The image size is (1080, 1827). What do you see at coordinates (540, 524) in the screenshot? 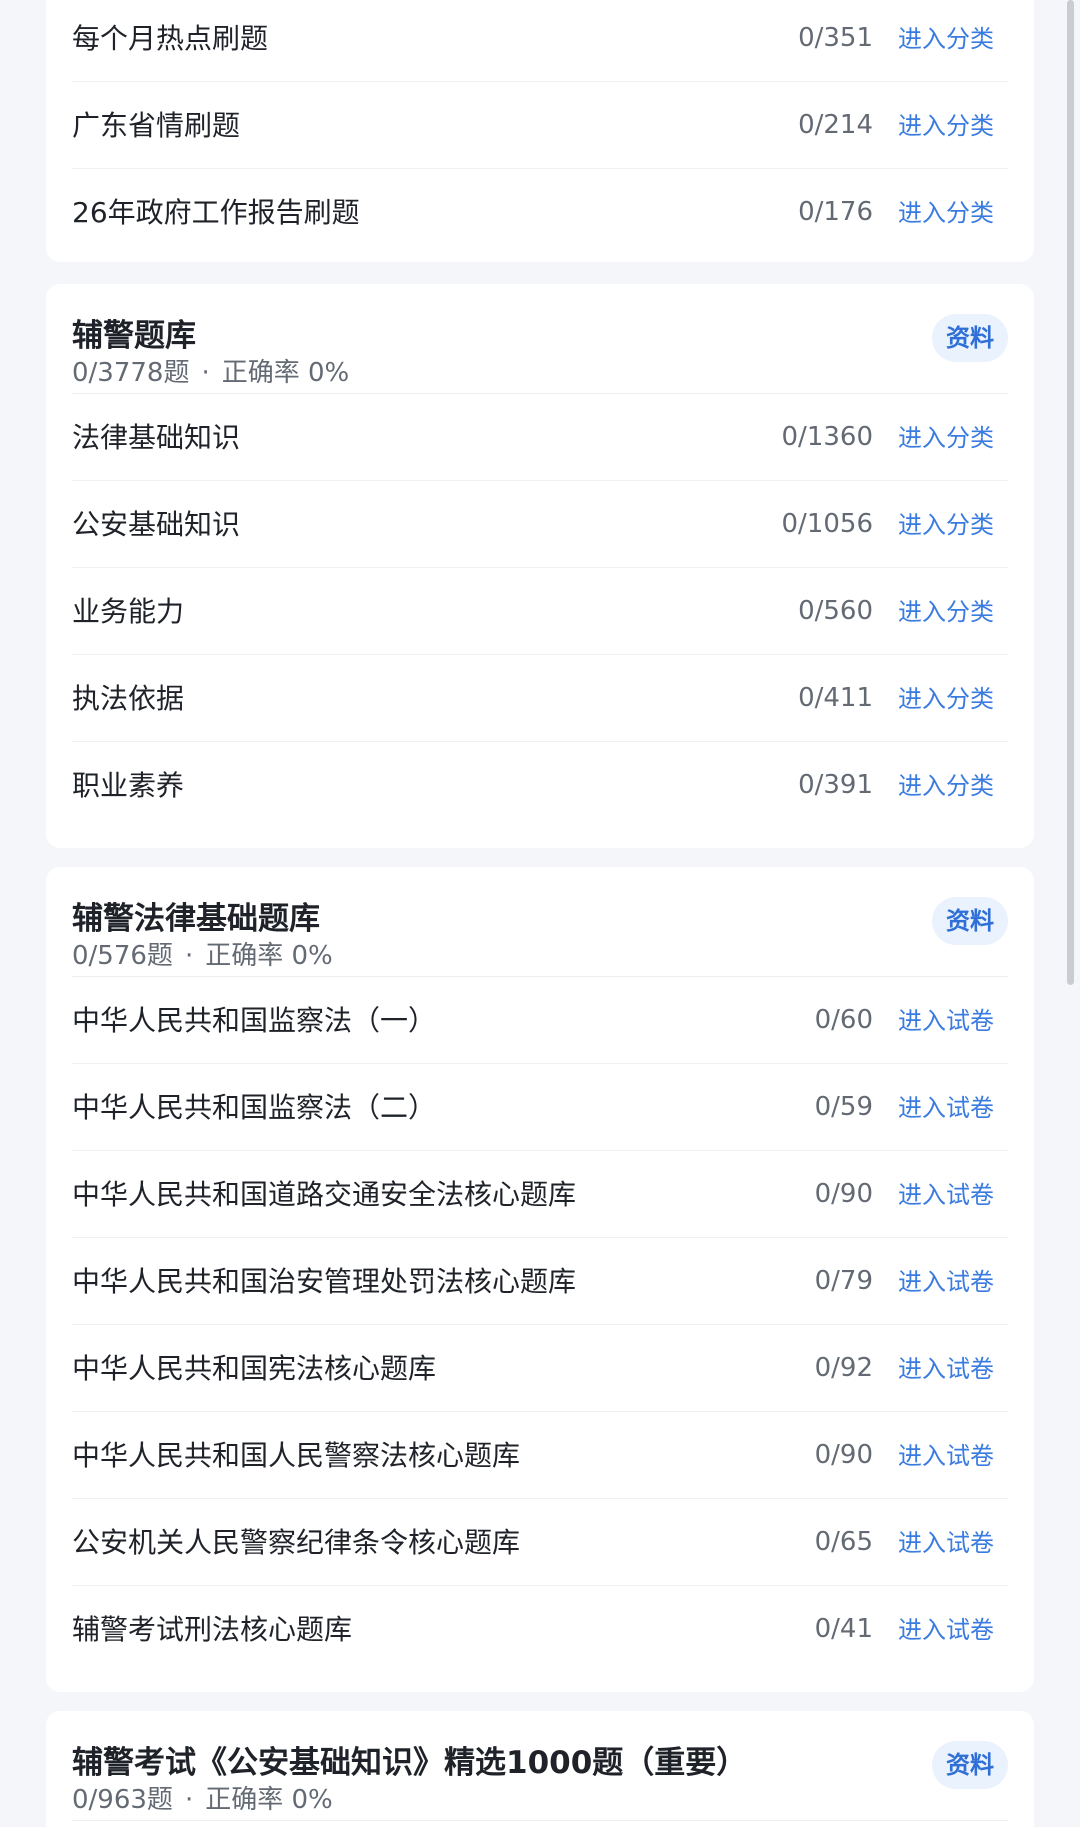
I see `list-item: 公安基础知识 0/1056 进入分类` at bounding box center [540, 524].